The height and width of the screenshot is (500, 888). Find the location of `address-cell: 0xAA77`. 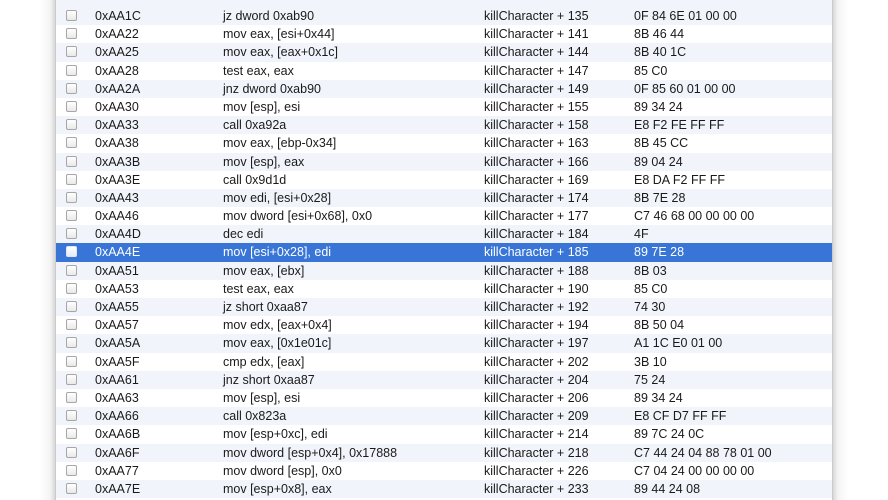

address-cell: 0xAA77 is located at coordinates (117, 470).